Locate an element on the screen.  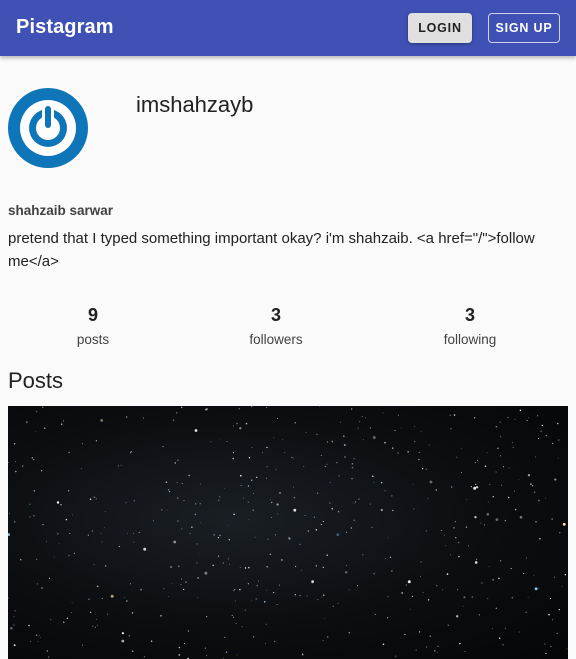
signup-button: SIGN UP is located at coordinates (524, 28).